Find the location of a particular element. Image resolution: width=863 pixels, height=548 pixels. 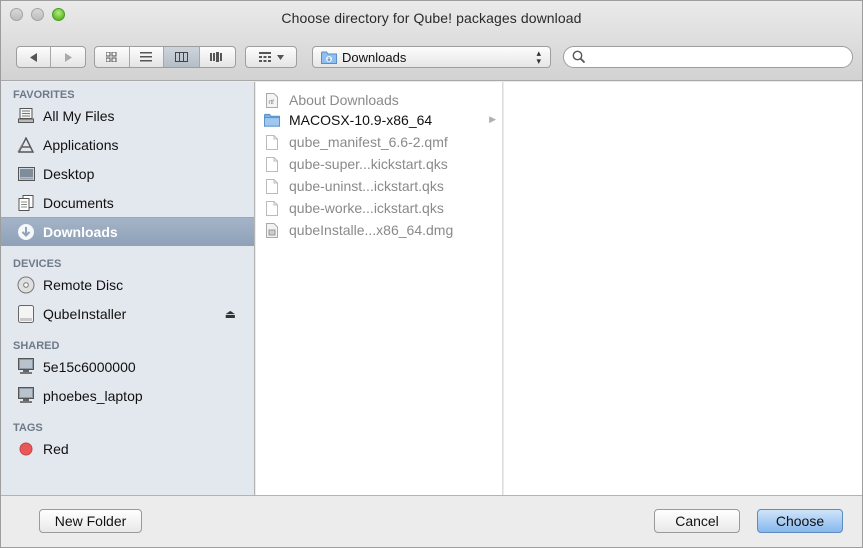

sidebar-item-documents: Documents is located at coordinates (127, 202).